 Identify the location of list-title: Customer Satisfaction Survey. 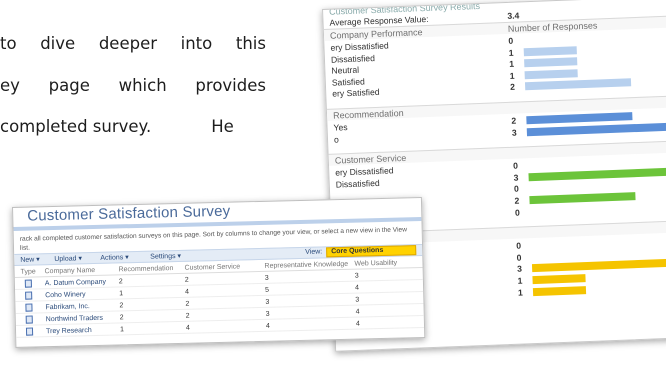
(129, 213).